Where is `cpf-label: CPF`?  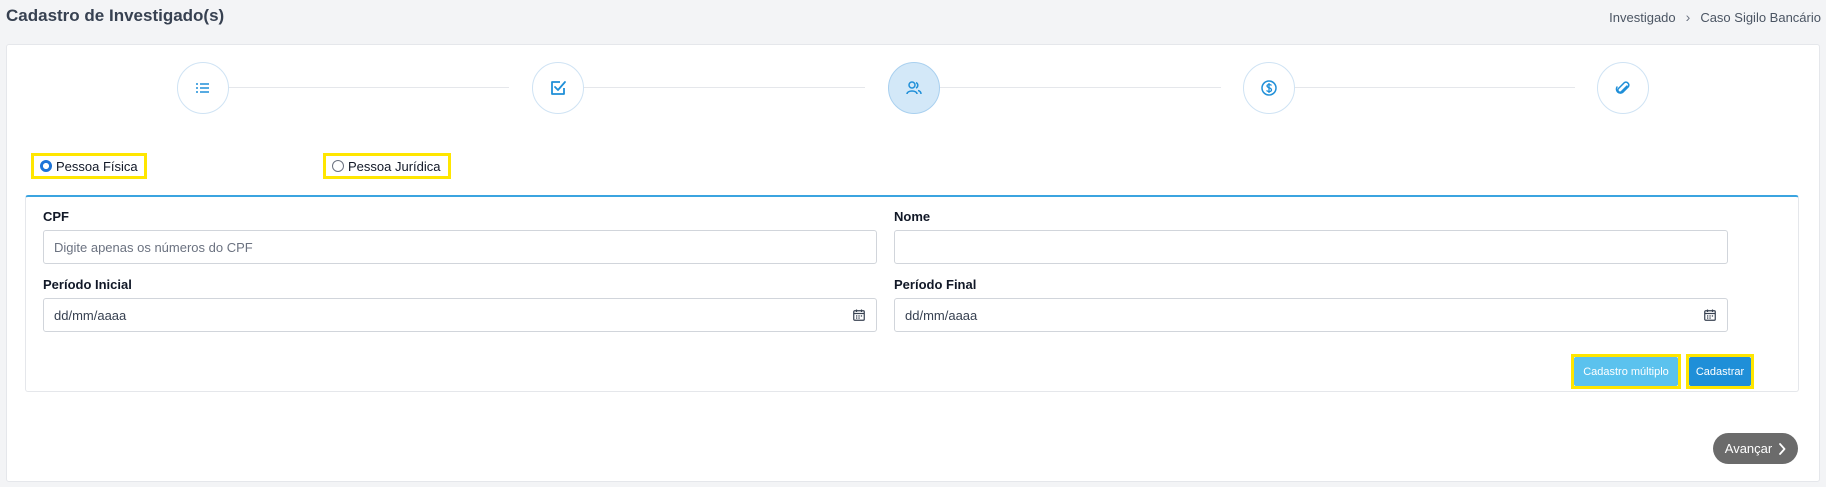 cpf-label: CPF is located at coordinates (56, 216).